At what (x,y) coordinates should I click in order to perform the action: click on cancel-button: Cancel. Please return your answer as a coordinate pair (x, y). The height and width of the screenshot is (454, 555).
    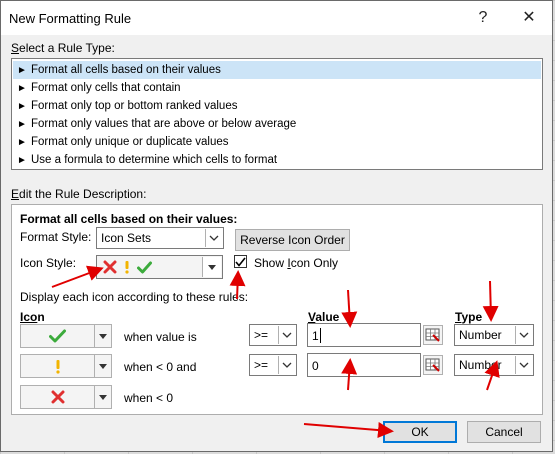
    Looking at the image, I should click on (504, 432).